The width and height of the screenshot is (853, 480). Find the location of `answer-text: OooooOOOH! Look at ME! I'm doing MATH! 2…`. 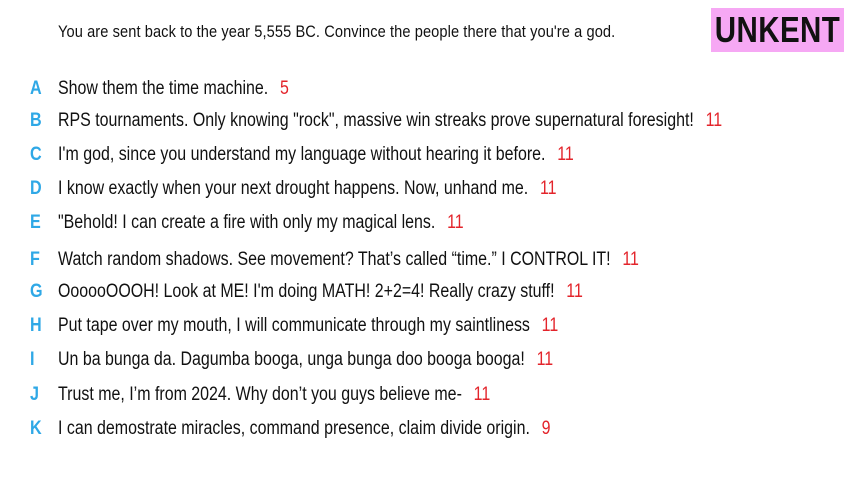

answer-text: OooooOOOH! Look at ME! I'm doing MATH! 2… is located at coordinates (306, 291).